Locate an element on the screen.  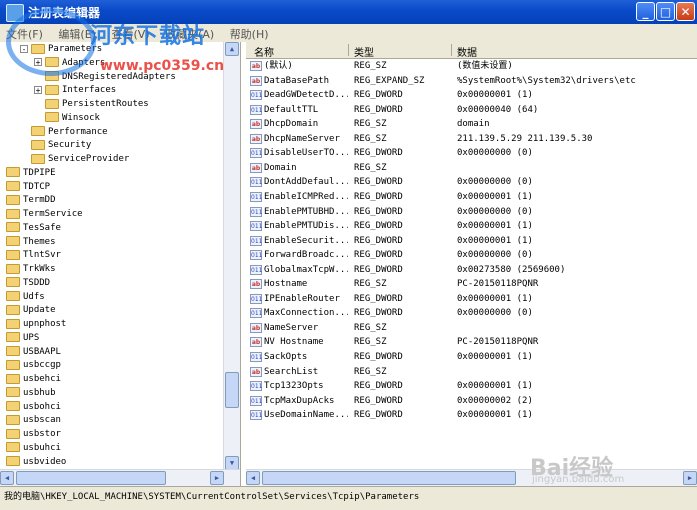
tree-item: TesSafe is located at coordinates (33, 228).